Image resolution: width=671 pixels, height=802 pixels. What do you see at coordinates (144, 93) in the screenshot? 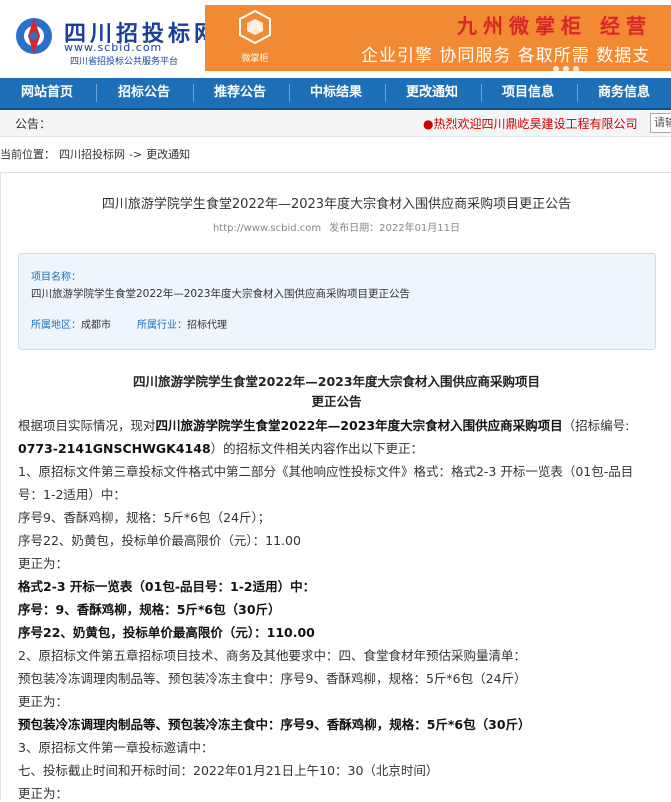
I see `nav-tender-announcement: 招标公告` at bounding box center [144, 93].